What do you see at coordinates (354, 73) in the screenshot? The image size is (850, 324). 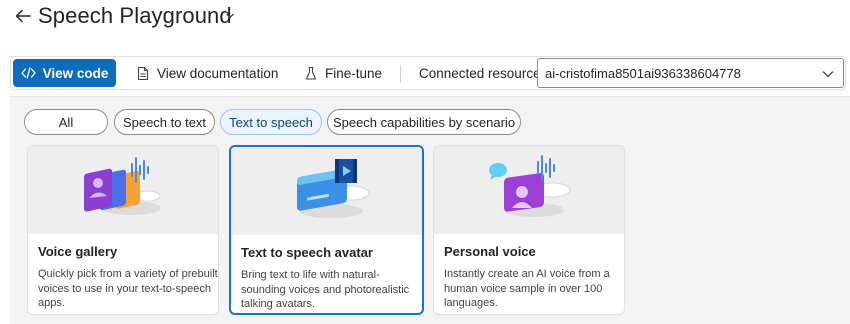 I see `fine-tune-label: Fine-tune` at bounding box center [354, 73].